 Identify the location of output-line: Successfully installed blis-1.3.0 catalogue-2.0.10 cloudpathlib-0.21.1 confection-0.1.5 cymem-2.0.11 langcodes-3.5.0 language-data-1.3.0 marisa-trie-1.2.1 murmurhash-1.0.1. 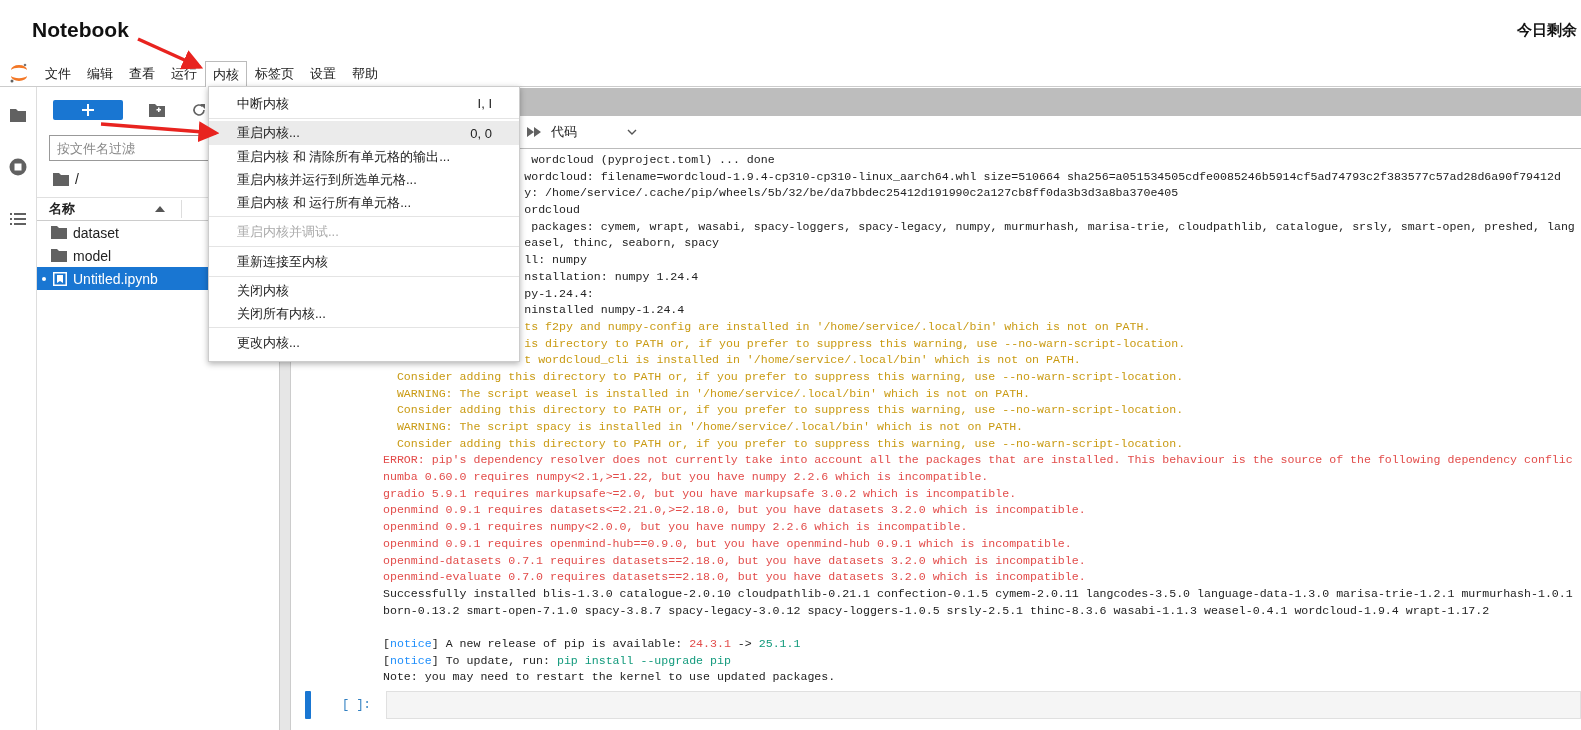
(978, 593).